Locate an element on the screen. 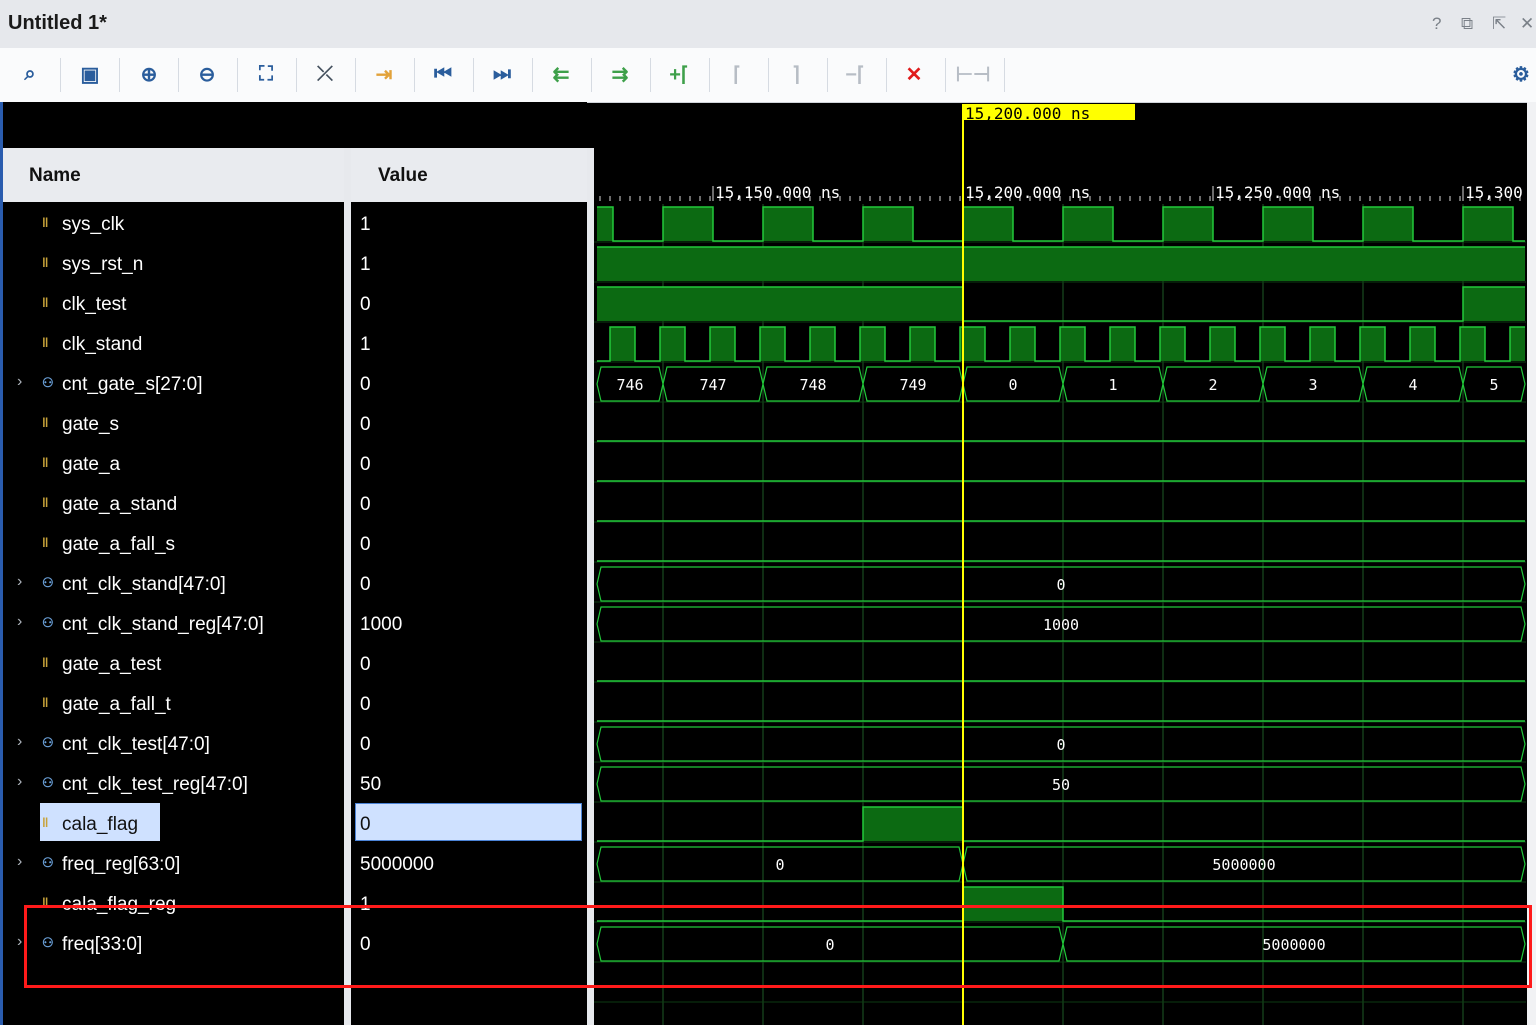 This screenshot has width=1536, height=1025. signal-row: ǁ sys_clk is located at coordinates (173, 224).